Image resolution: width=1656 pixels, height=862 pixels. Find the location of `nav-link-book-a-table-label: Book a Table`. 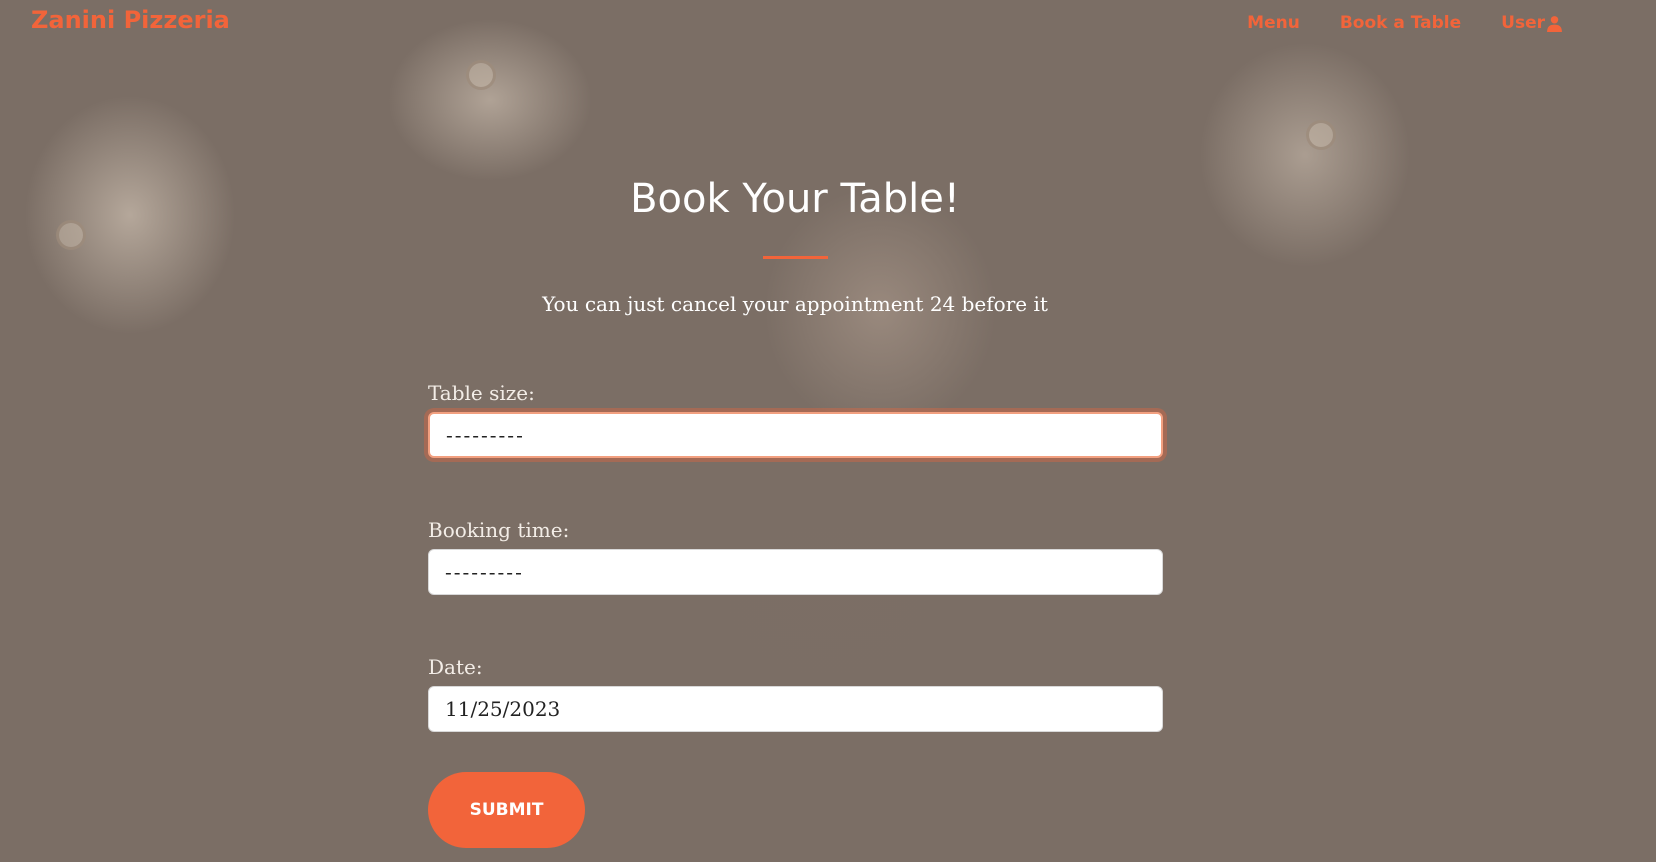

nav-link-book-a-table-label: Book a Table is located at coordinates (1400, 23).